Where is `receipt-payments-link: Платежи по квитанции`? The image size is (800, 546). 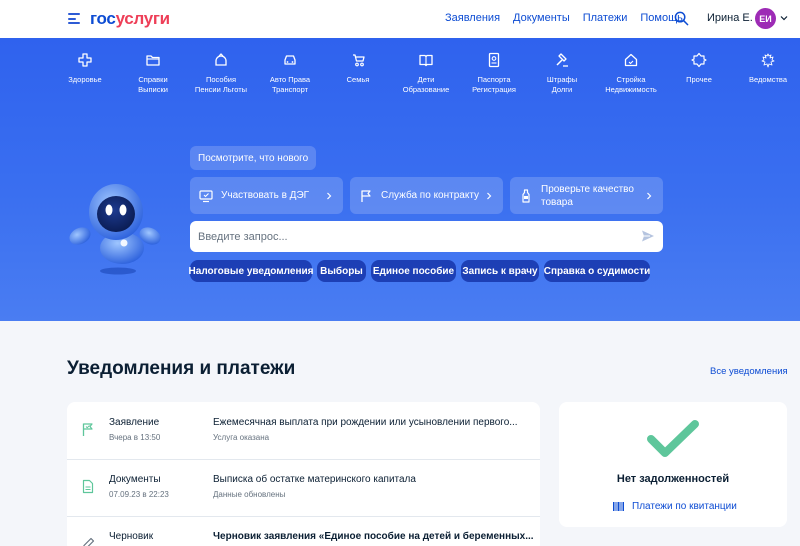
receipt-payments-link: Платежи по квитанции is located at coordinates (675, 506).